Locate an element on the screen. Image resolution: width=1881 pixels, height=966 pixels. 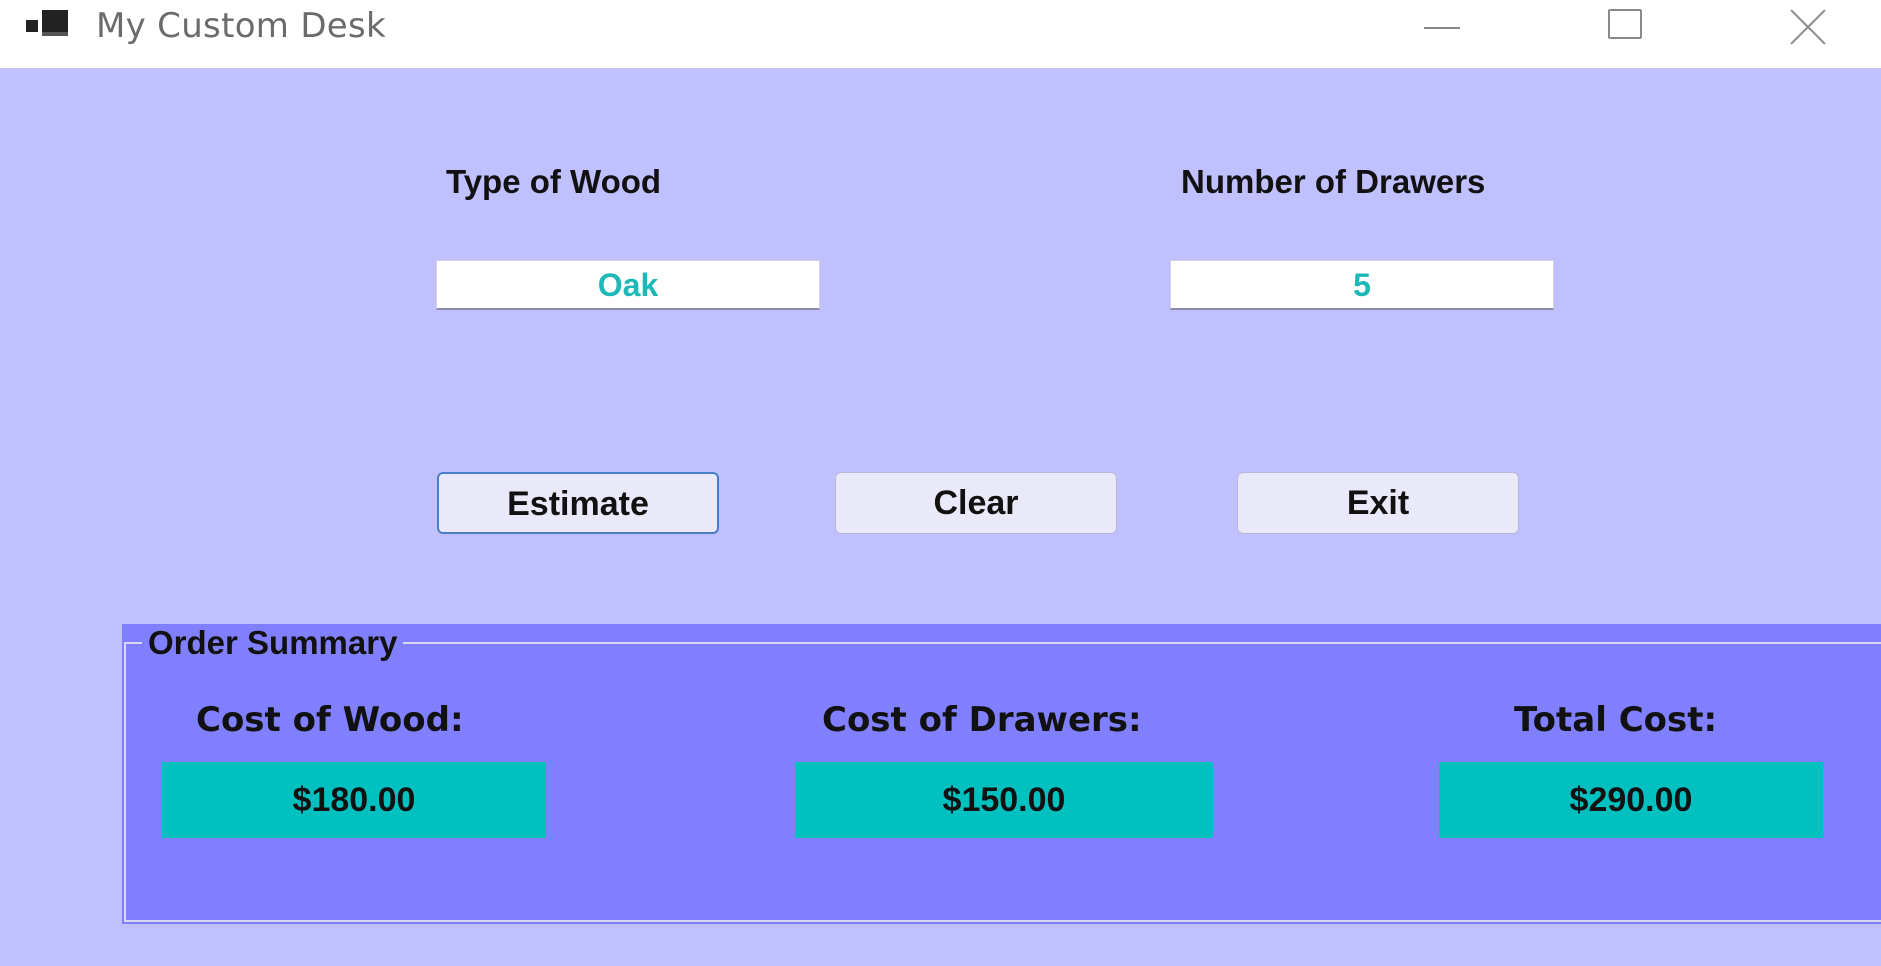
cost-of-drawers-value: $150.00 is located at coordinates (1004, 800).